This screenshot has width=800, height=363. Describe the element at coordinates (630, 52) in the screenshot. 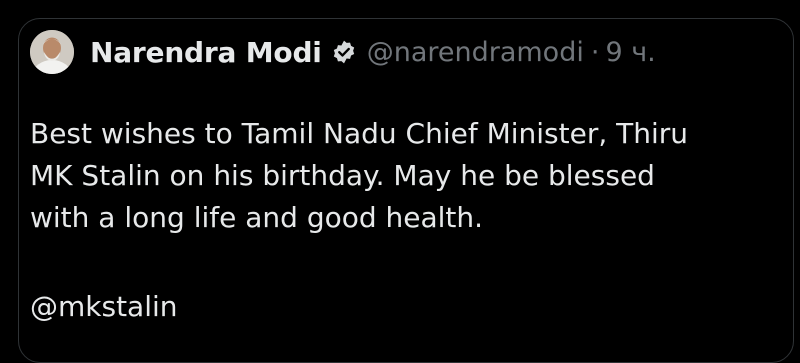

I see `post-timestamp: 9 ч.` at that location.